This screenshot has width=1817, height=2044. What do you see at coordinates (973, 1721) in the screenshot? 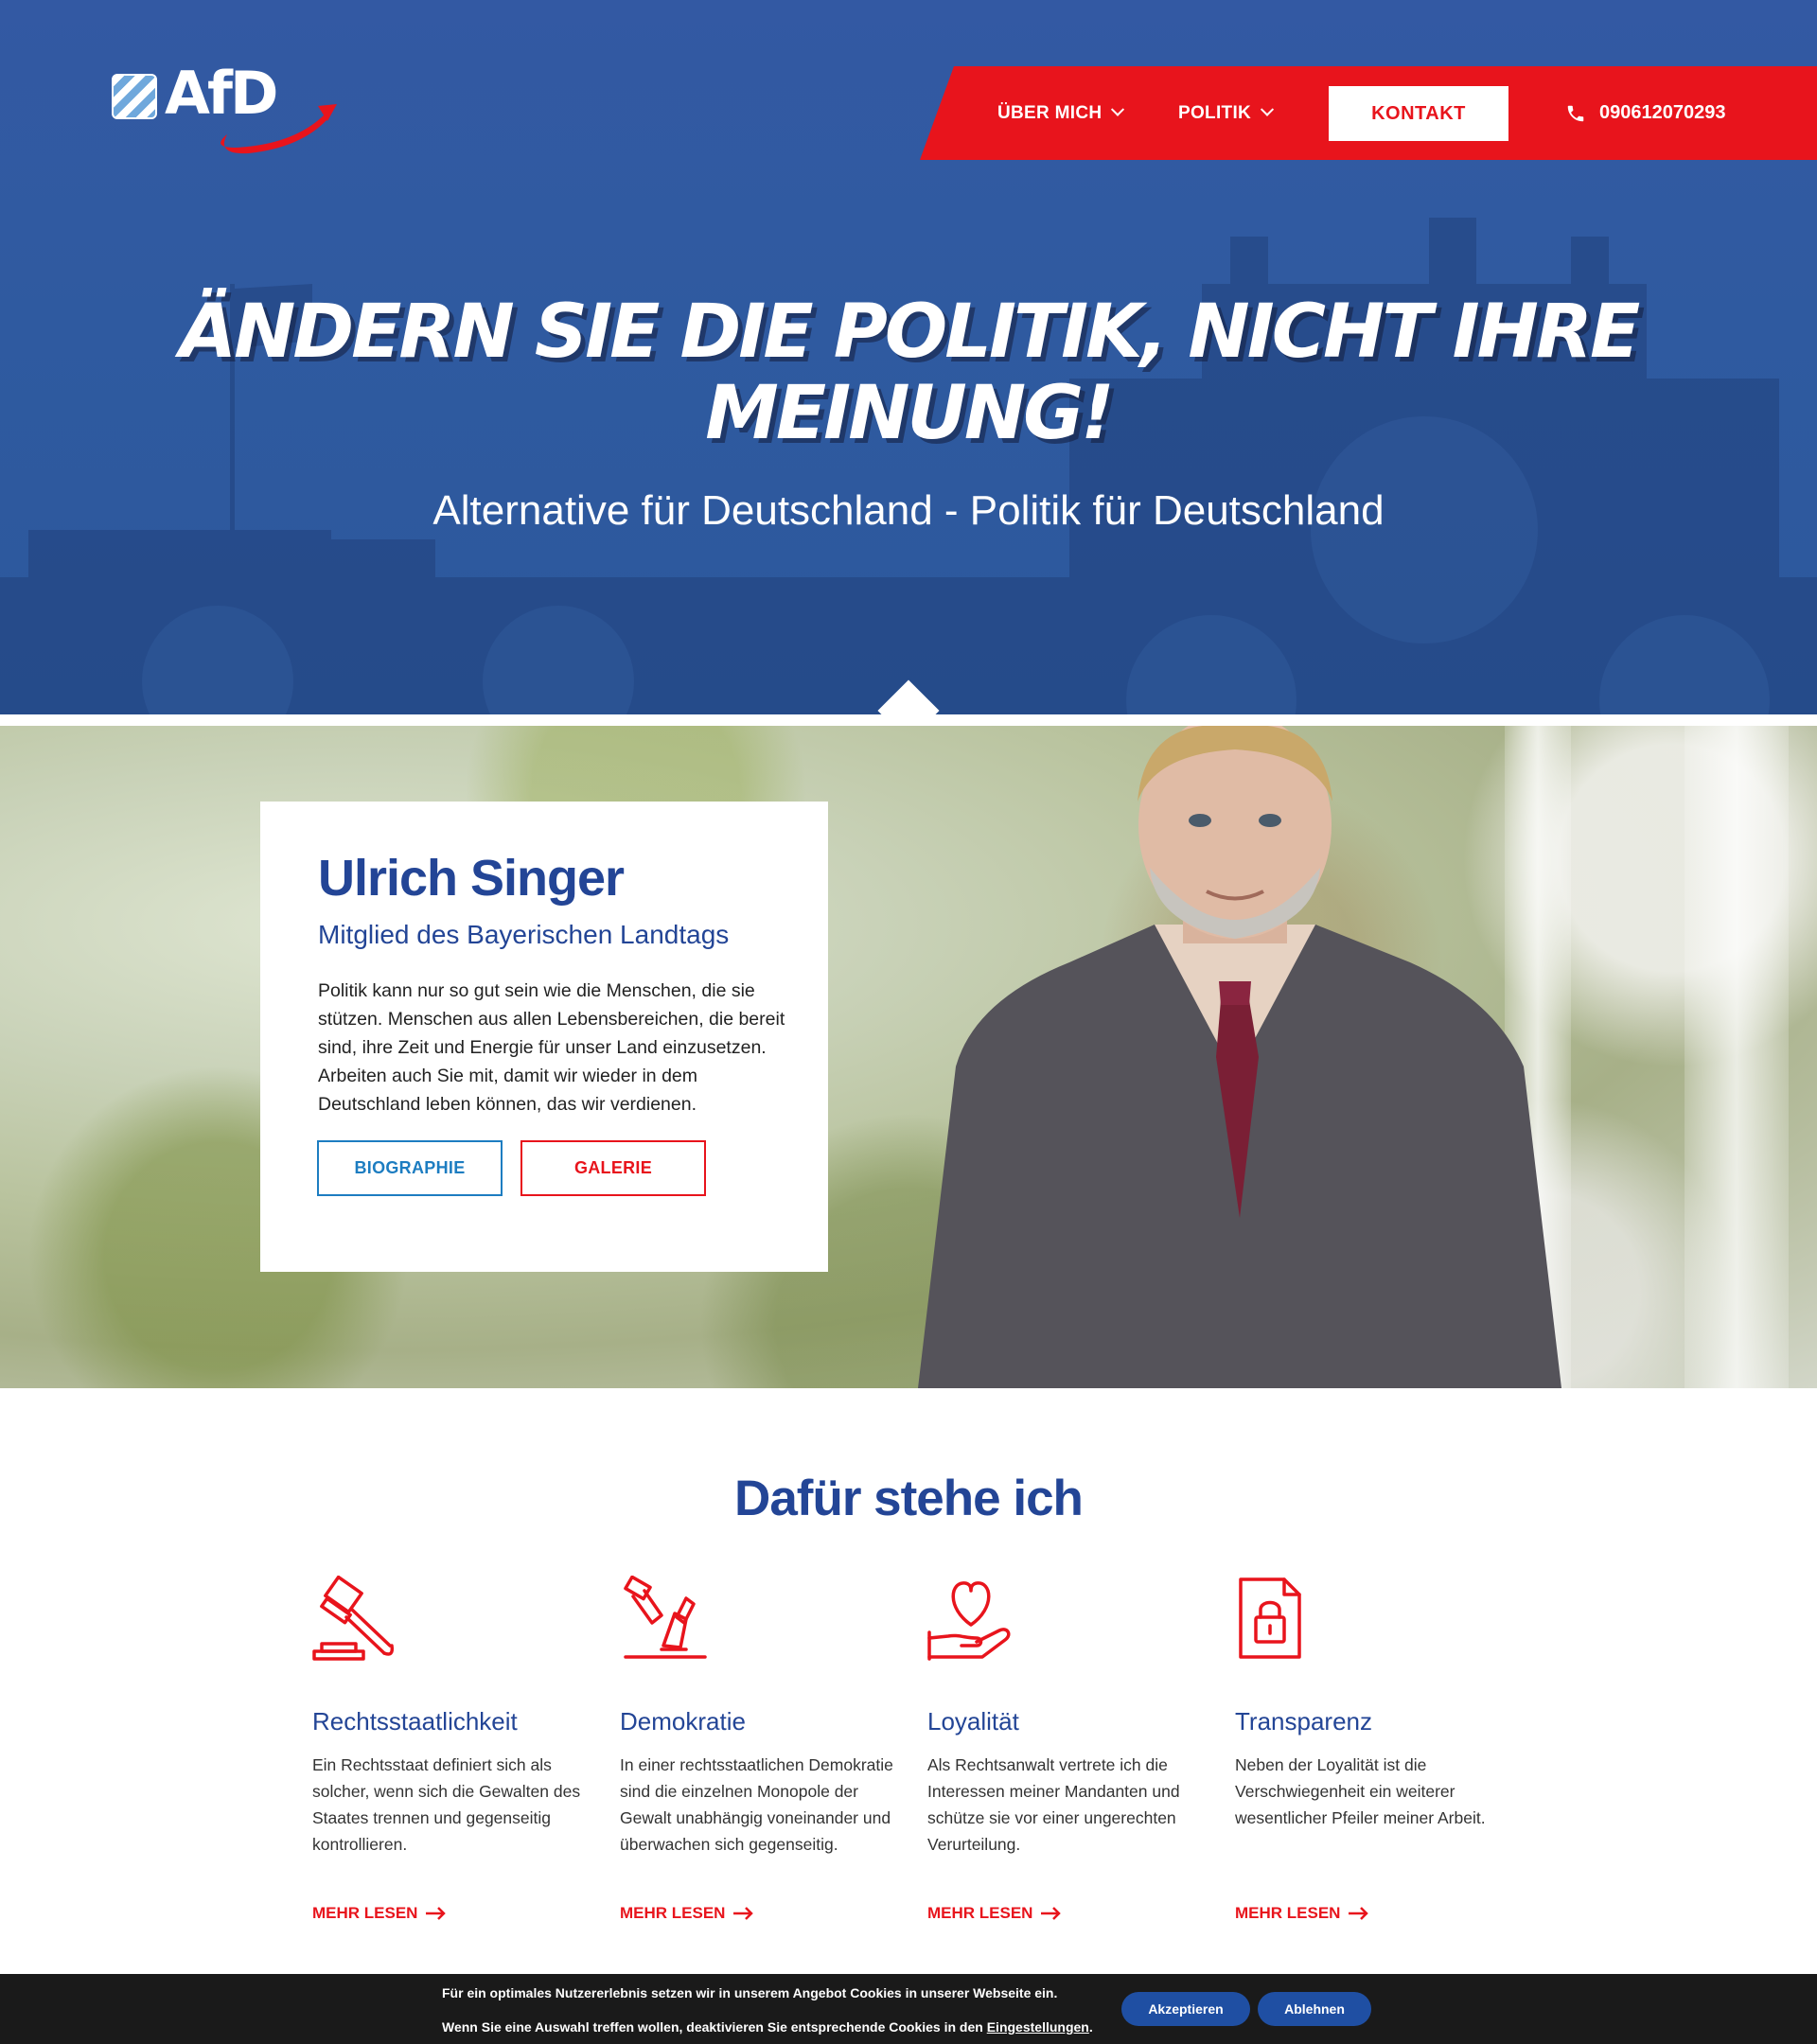
I see `value-title: Loyalität` at bounding box center [973, 1721].